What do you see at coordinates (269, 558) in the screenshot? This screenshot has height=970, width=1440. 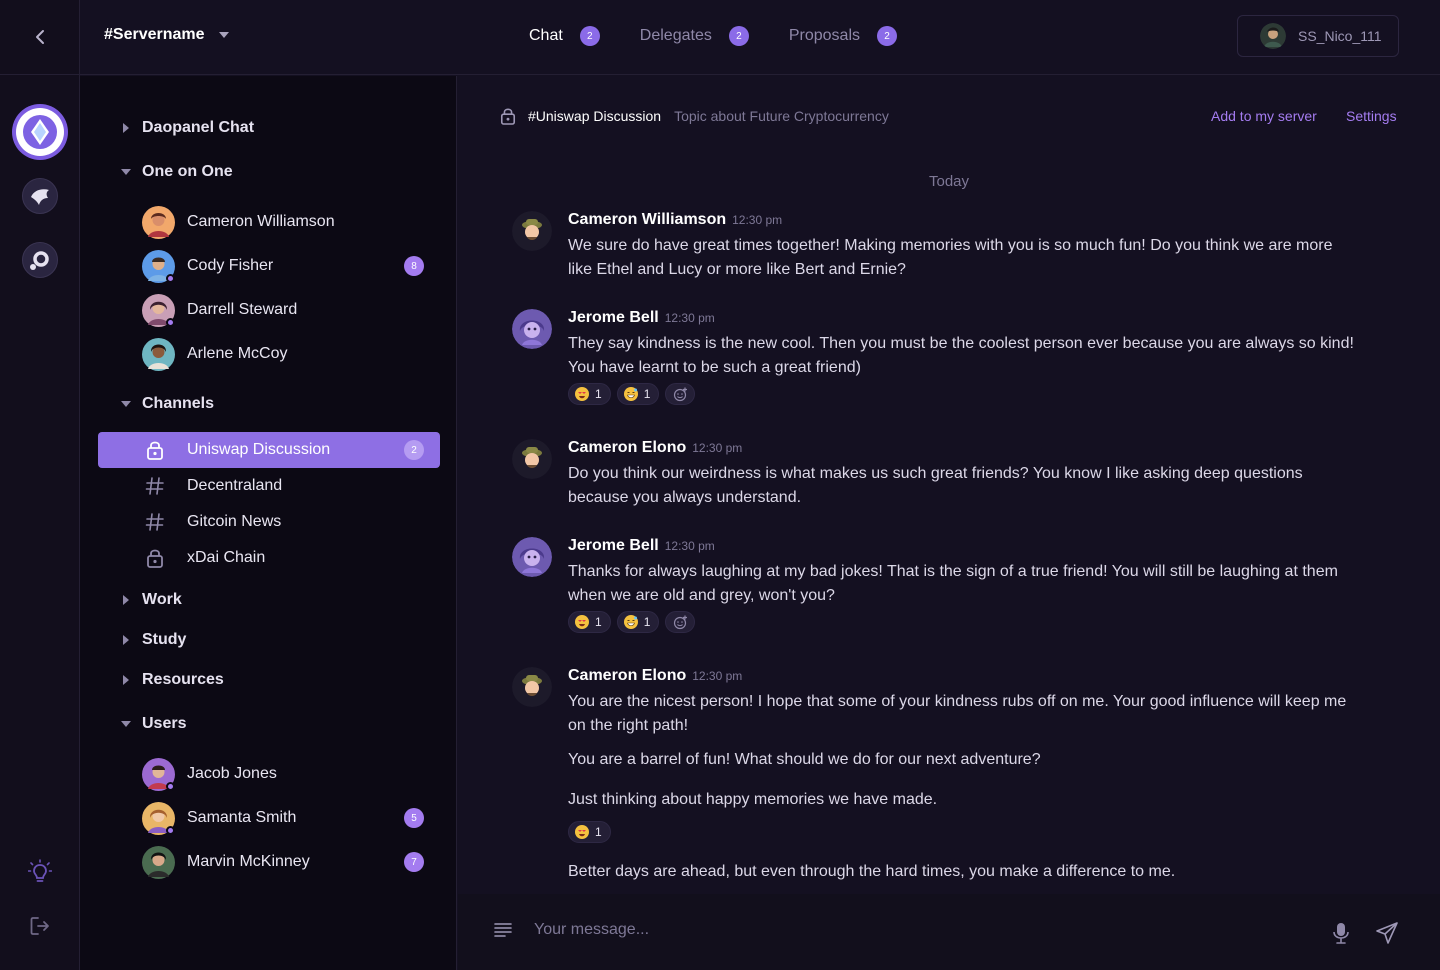 I see `channel-item-xdai-chain: xDai Chain` at bounding box center [269, 558].